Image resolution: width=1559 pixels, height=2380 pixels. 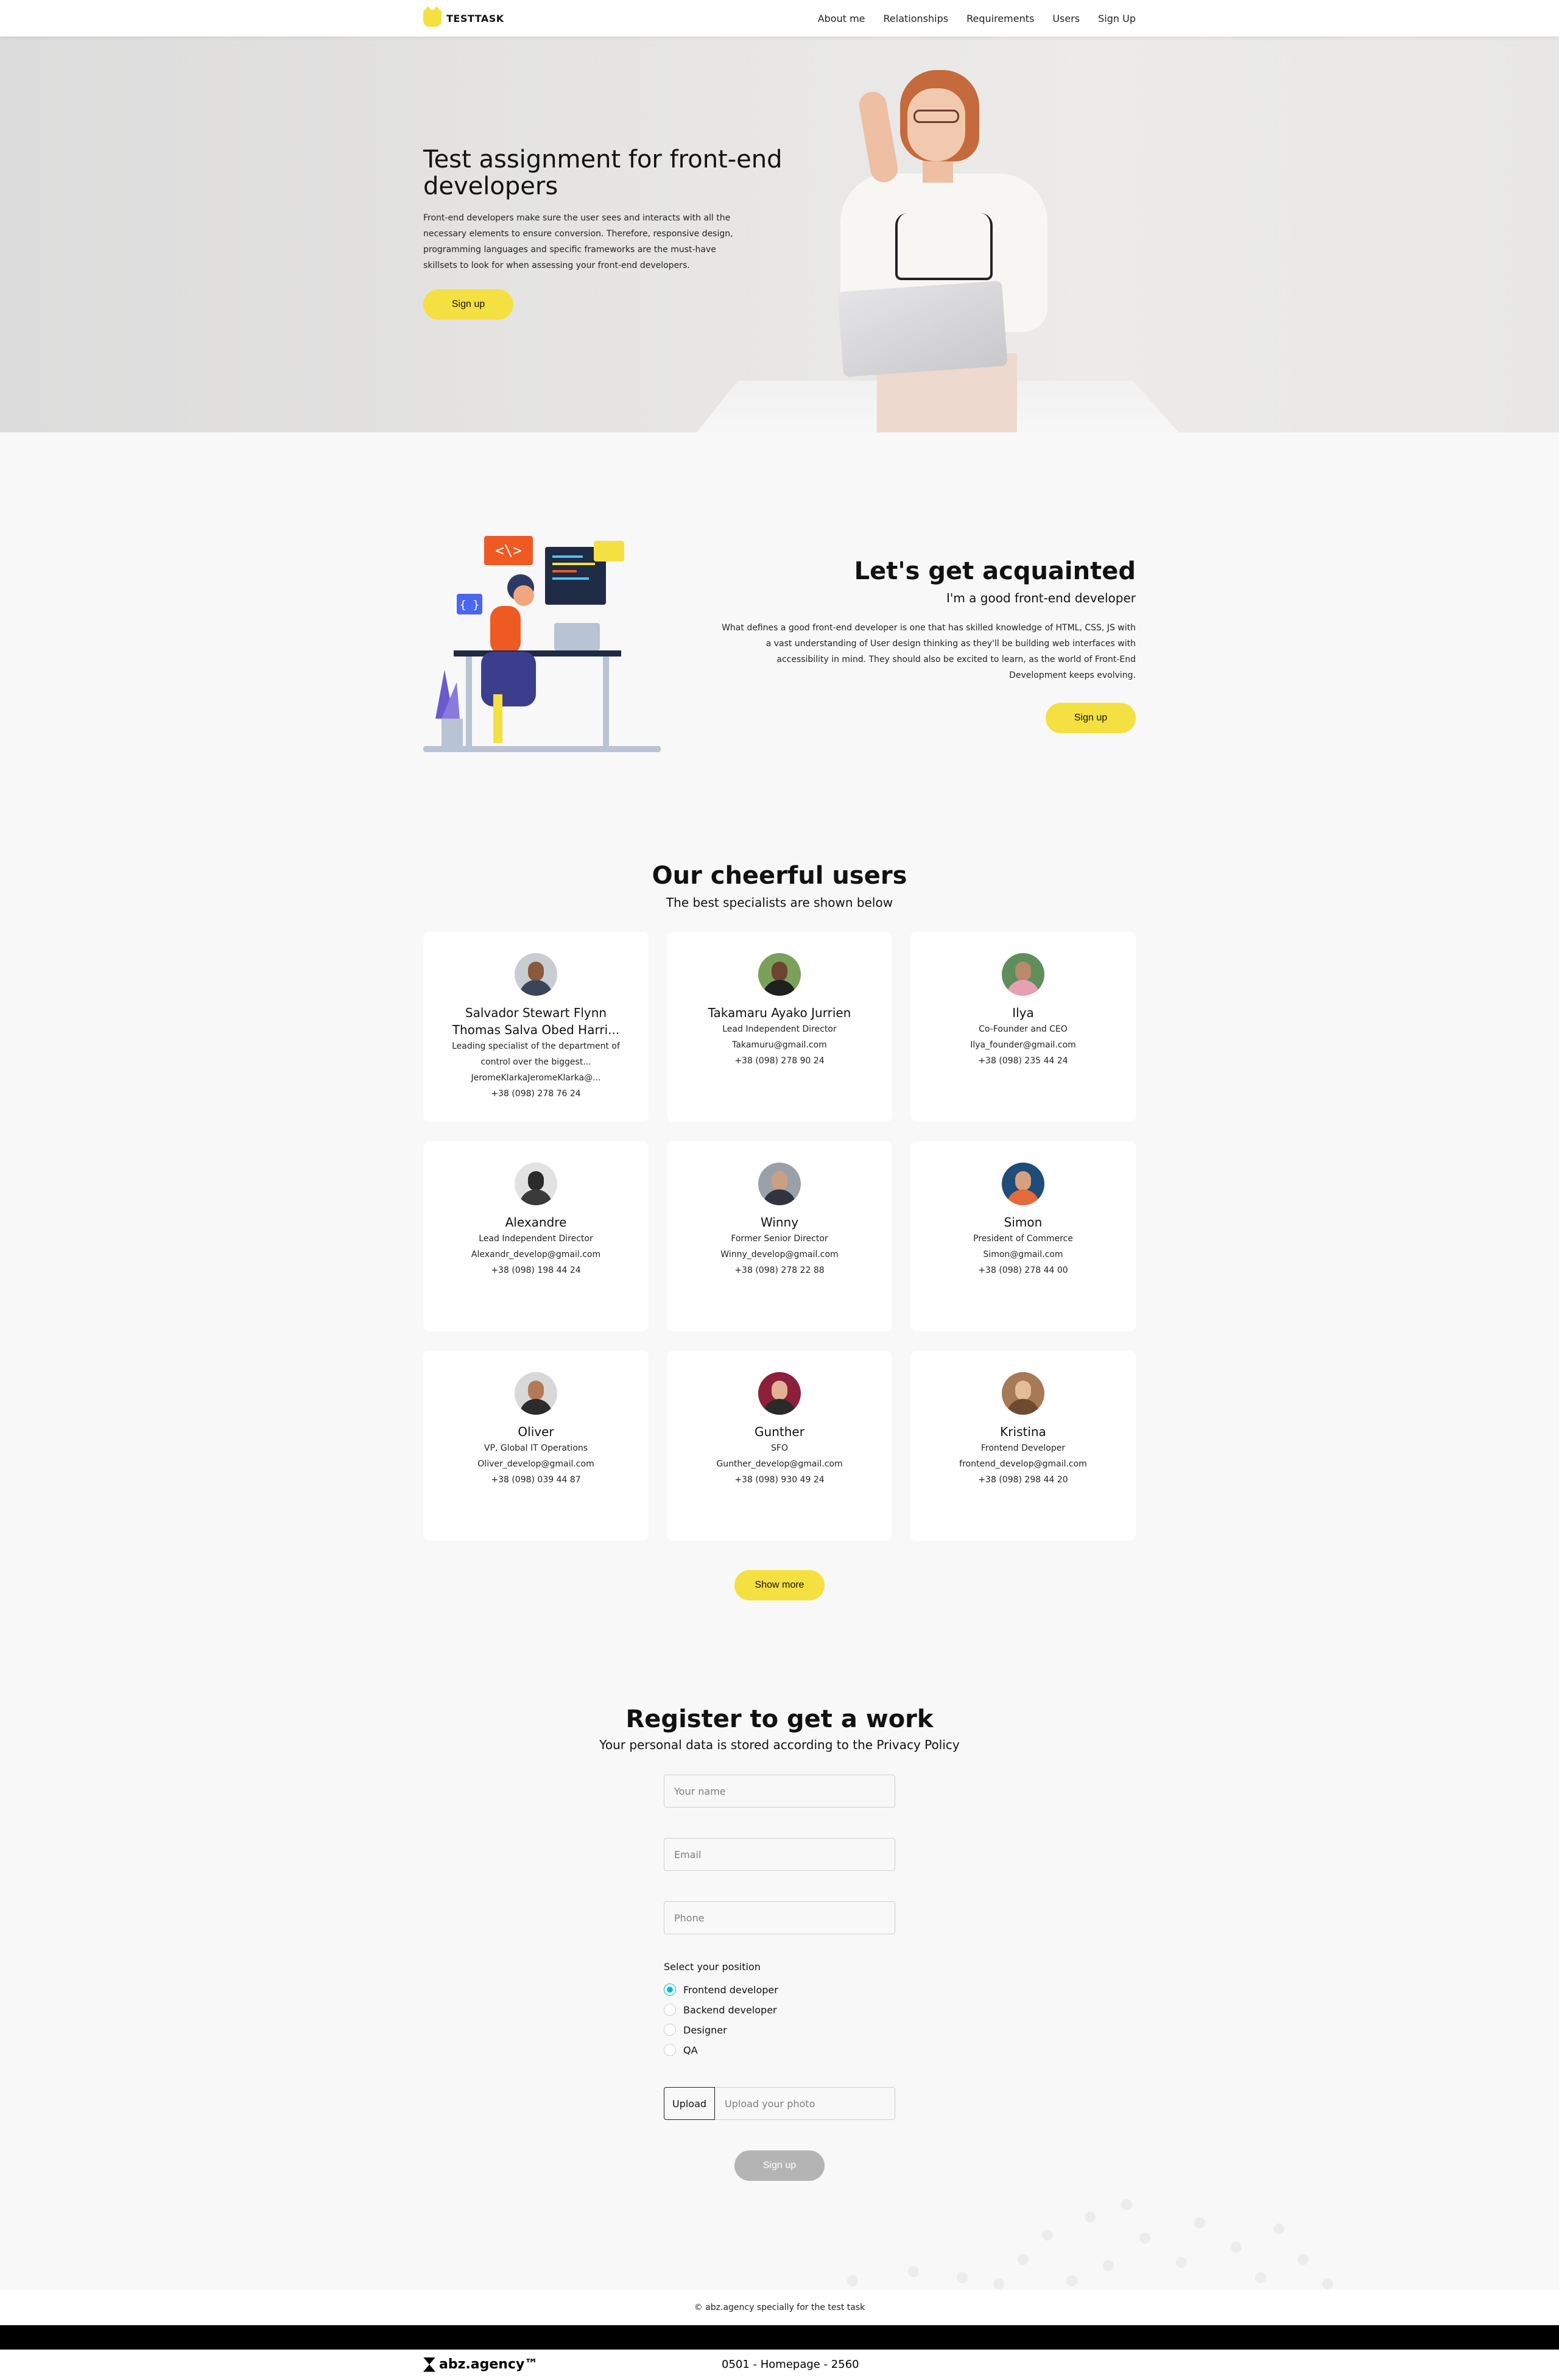 I want to click on user-position: Co-Founder and CEO, so click(x=1024, y=1029).